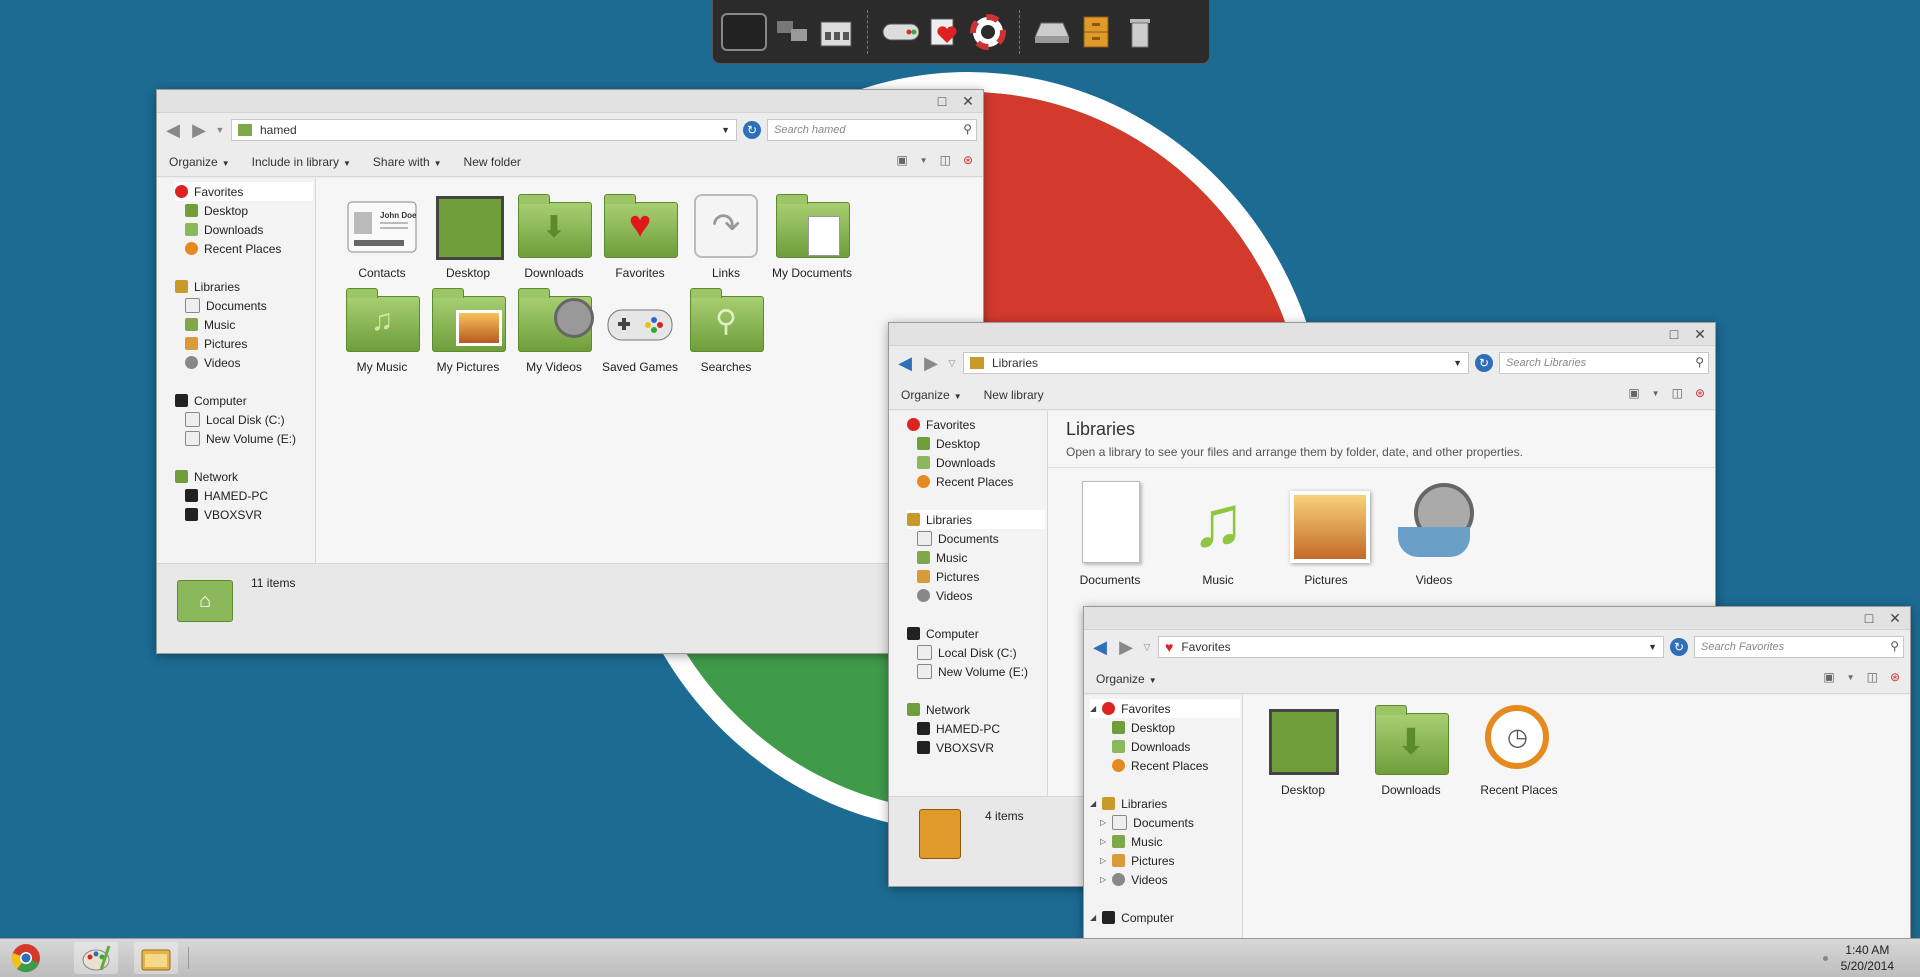  What do you see at coordinates (1137, 860) in the screenshot?
I see `nav-pictures: ▷ Pictures` at bounding box center [1137, 860].